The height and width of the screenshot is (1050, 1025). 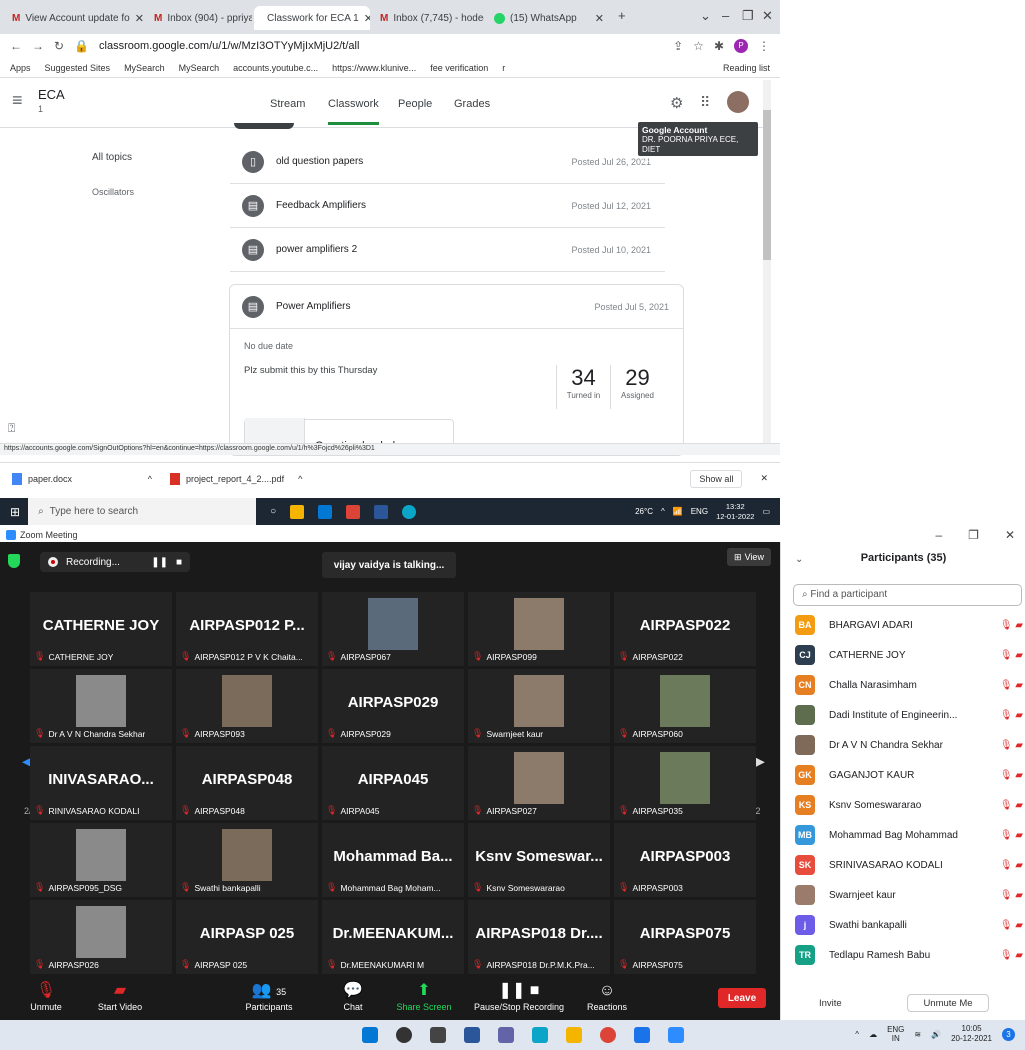 I want to click on widgets-icon, so click(x=472, y=1035).